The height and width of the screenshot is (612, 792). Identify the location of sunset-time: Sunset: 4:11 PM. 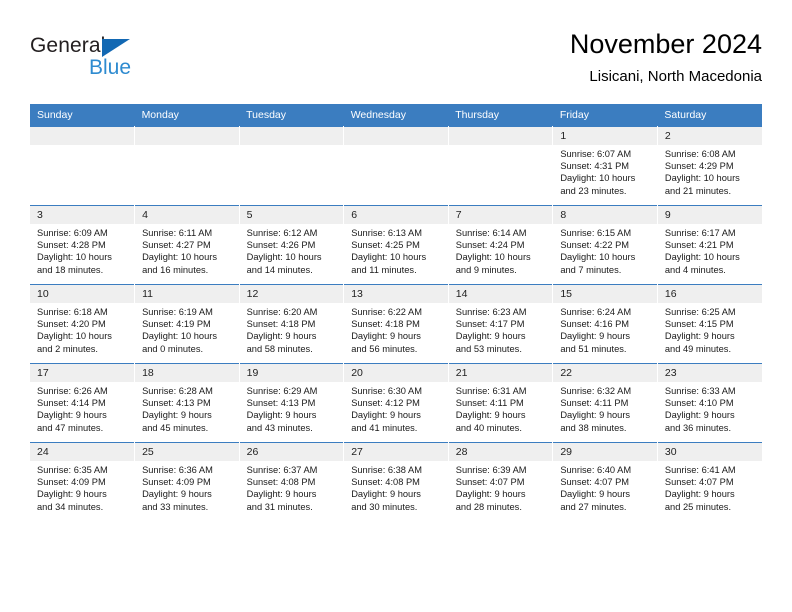
(489, 403).